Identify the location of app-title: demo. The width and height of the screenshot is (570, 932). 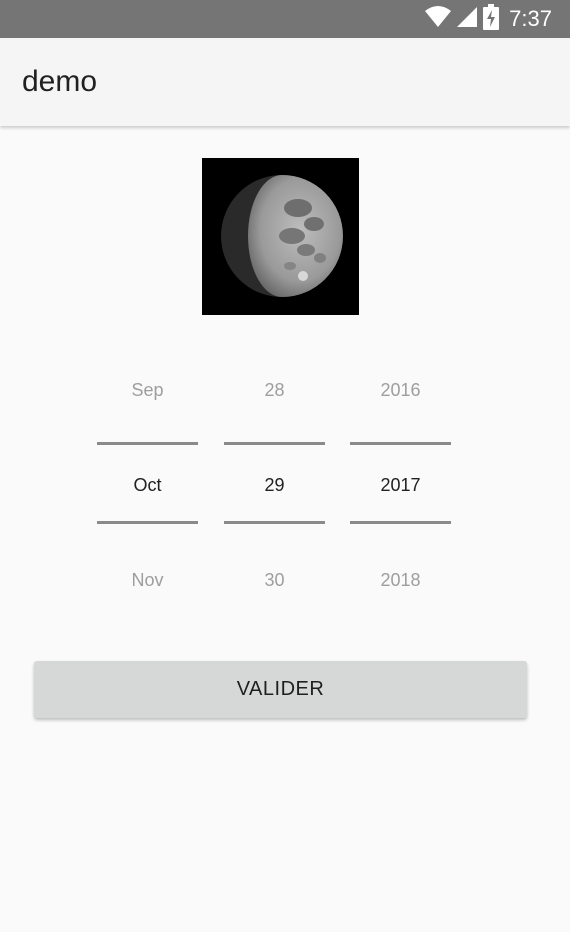
(60, 81).